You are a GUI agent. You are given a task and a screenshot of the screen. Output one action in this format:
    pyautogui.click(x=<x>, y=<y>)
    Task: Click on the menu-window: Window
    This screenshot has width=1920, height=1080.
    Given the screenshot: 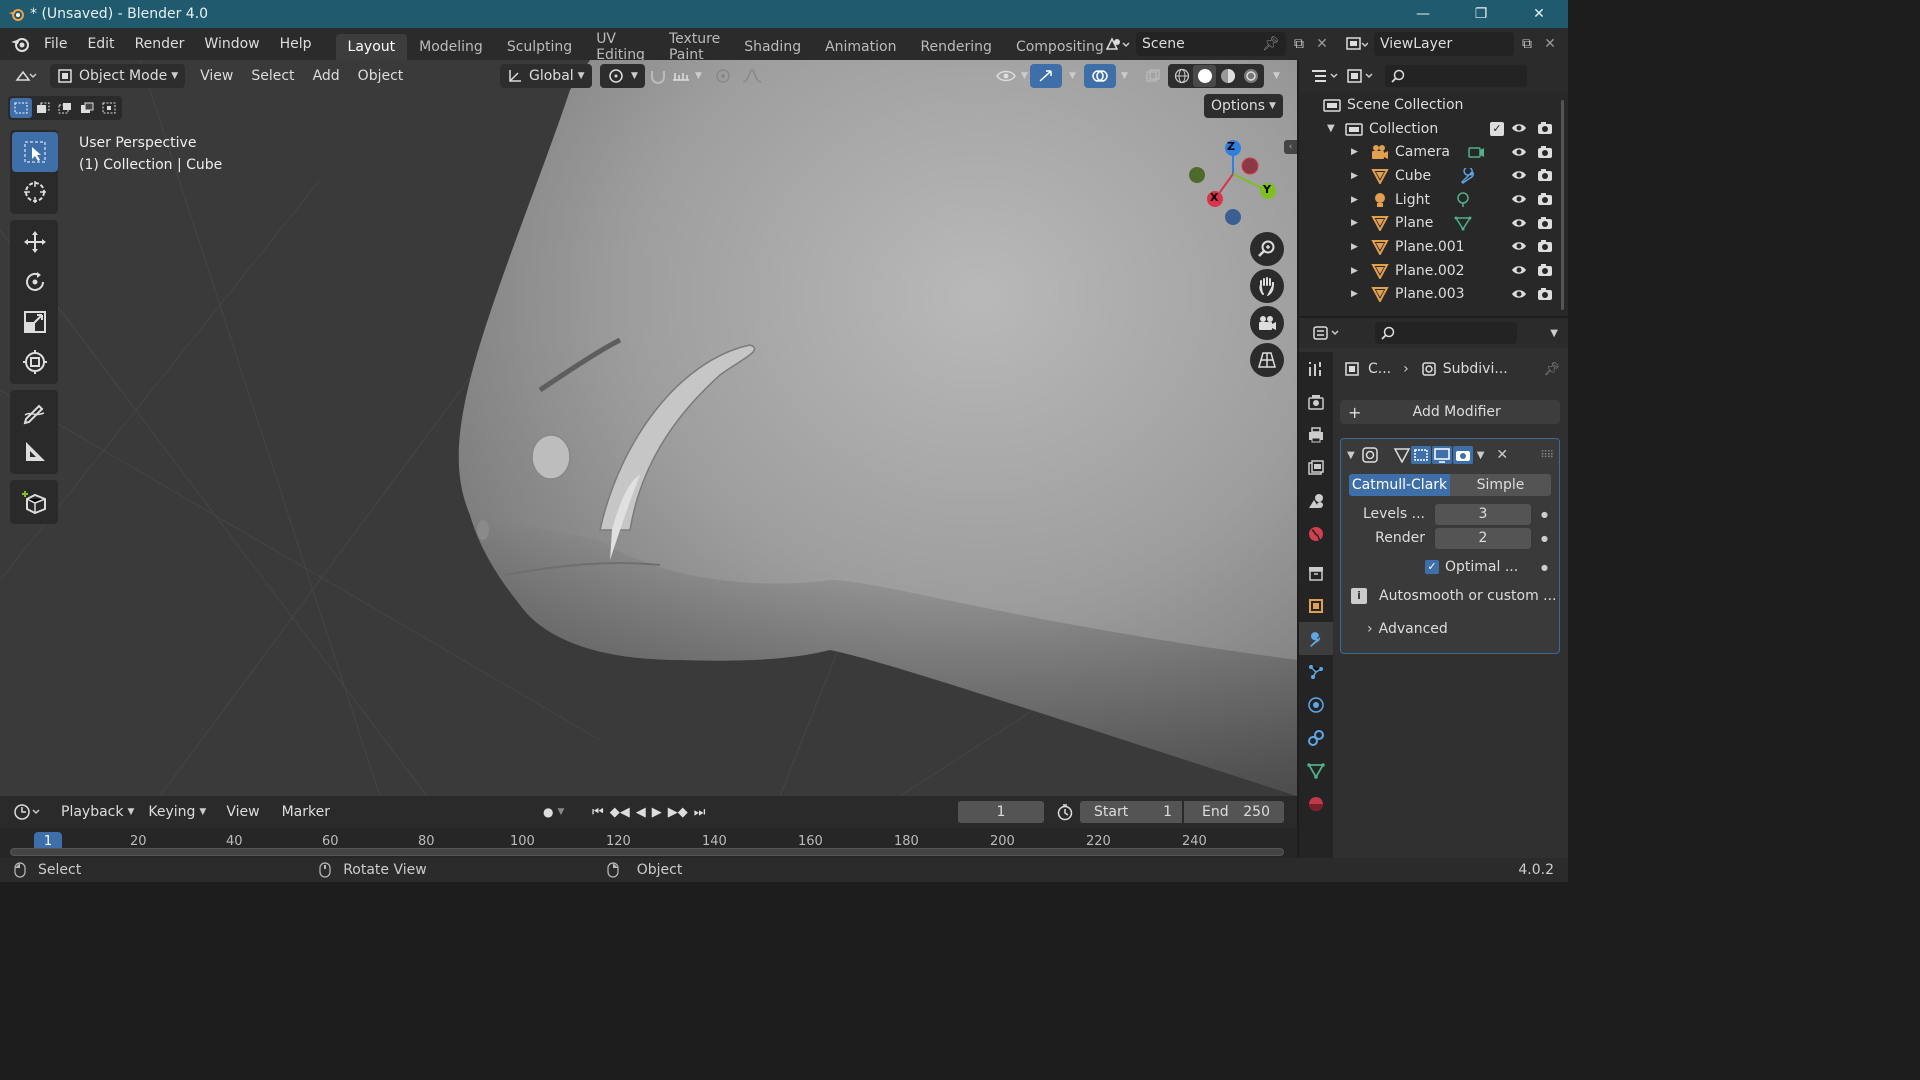 What is the action you would take?
    pyautogui.click(x=231, y=44)
    